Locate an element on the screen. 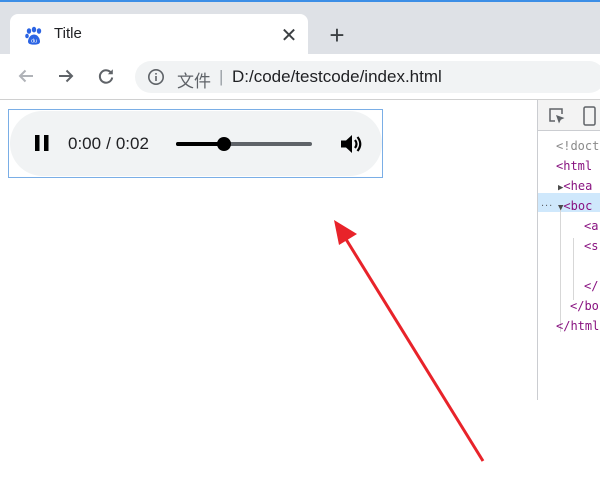 Image resolution: width=600 pixels, height=480 pixels. back-arrow-icon is located at coordinates (25, 76).